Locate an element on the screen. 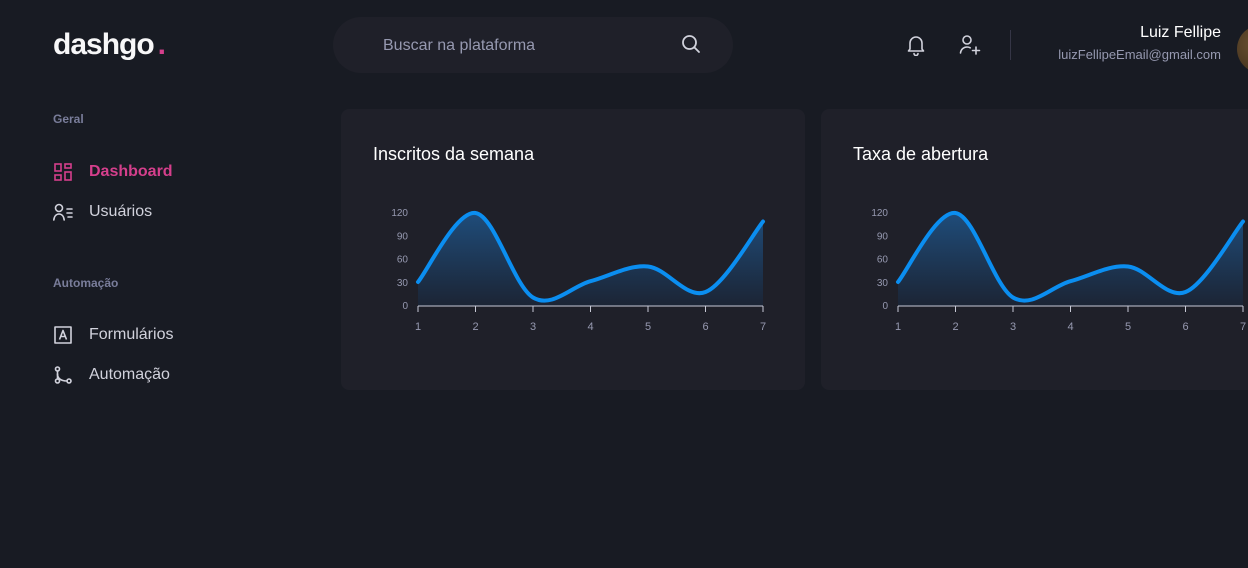 The width and height of the screenshot is (1248, 568). sidebar-item-automacao: Automação is located at coordinates (111, 375).